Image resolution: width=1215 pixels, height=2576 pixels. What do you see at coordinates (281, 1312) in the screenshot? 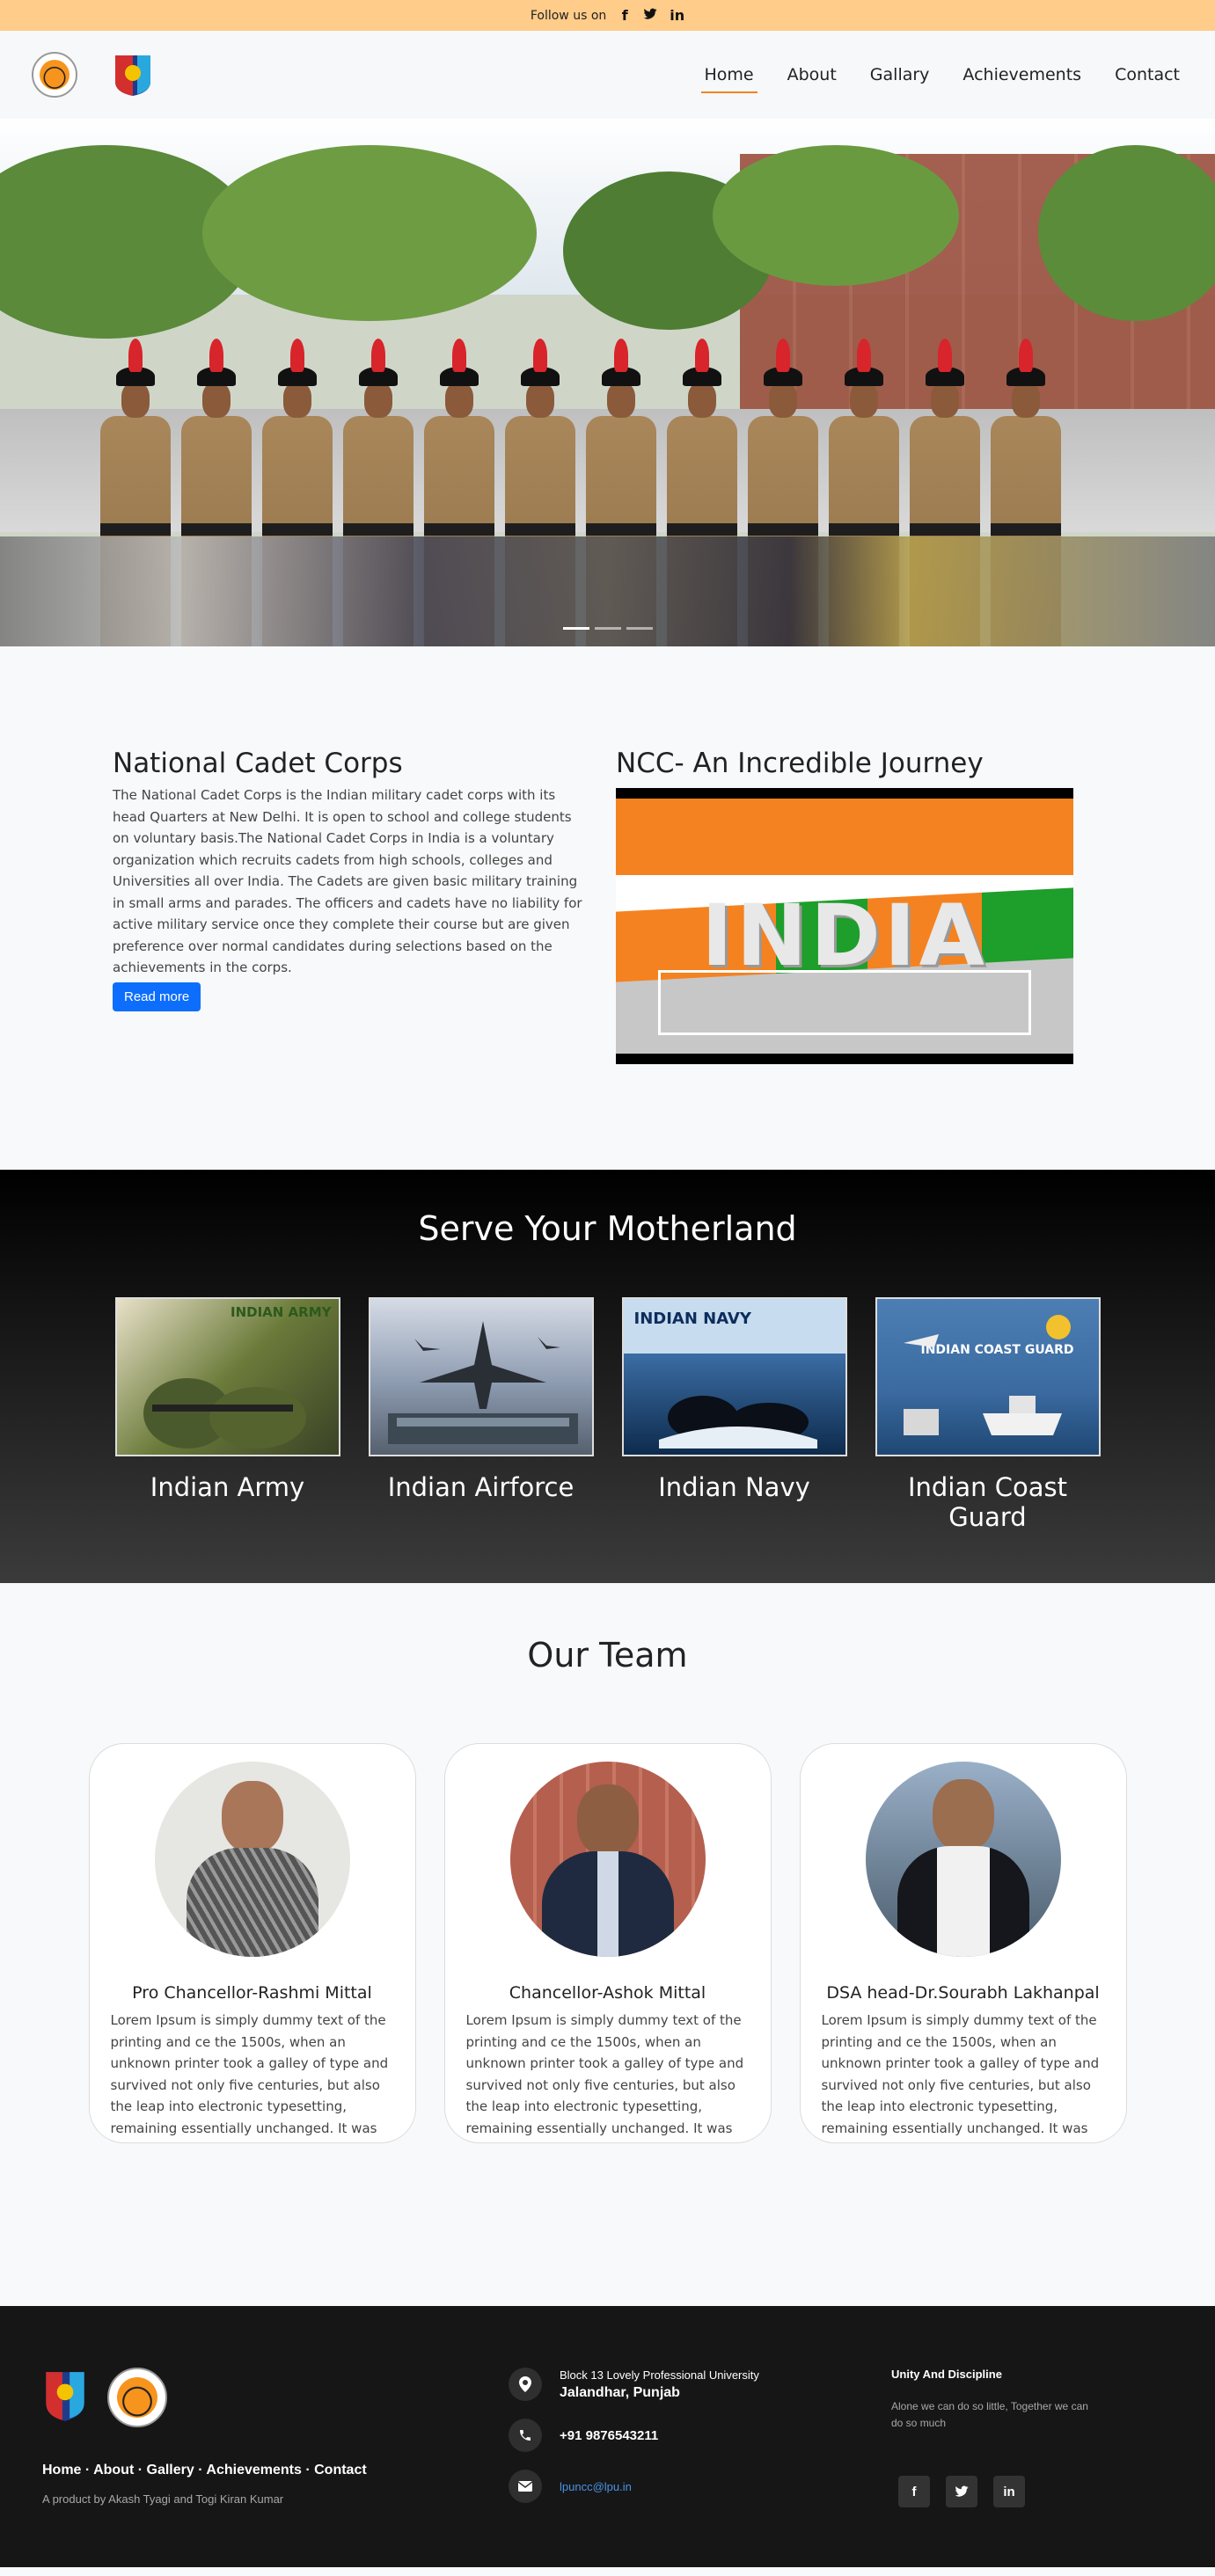
I see `army-image-text: INDIAN ARMY` at bounding box center [281, 1312].